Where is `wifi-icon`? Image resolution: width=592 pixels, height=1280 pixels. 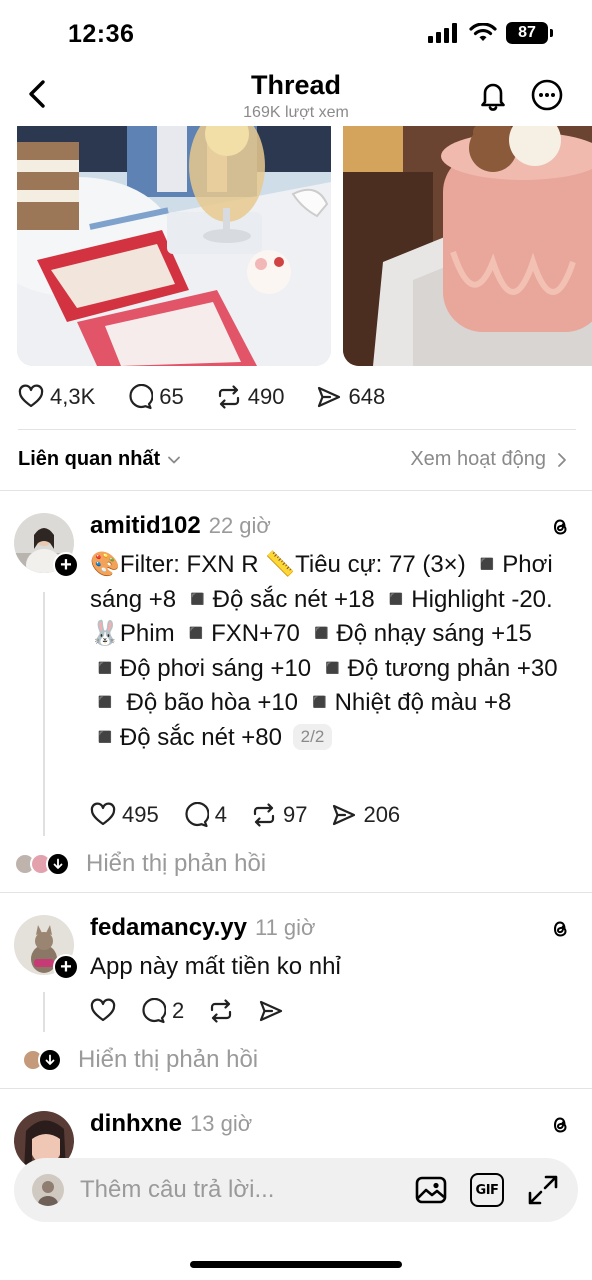 wifi-icon is located at coordinates (483, 32).